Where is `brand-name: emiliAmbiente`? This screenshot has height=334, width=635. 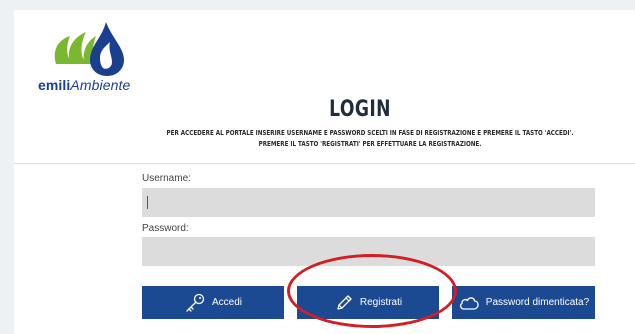
brand-name: emiliAmbiente is located at coordinates (84, 85).